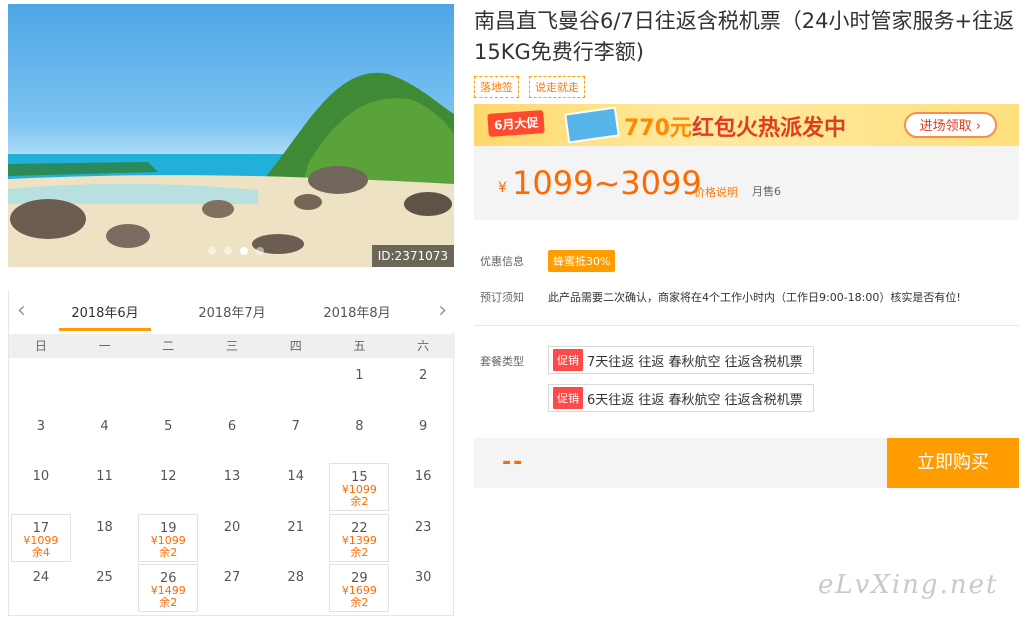 Image resolution: width=1024 pixels, height=622 pixels. What do you see at coordinates (21, 310) in the screenshot?
I see `prev-month-icon: ‹` at bounding box center [21, 310].